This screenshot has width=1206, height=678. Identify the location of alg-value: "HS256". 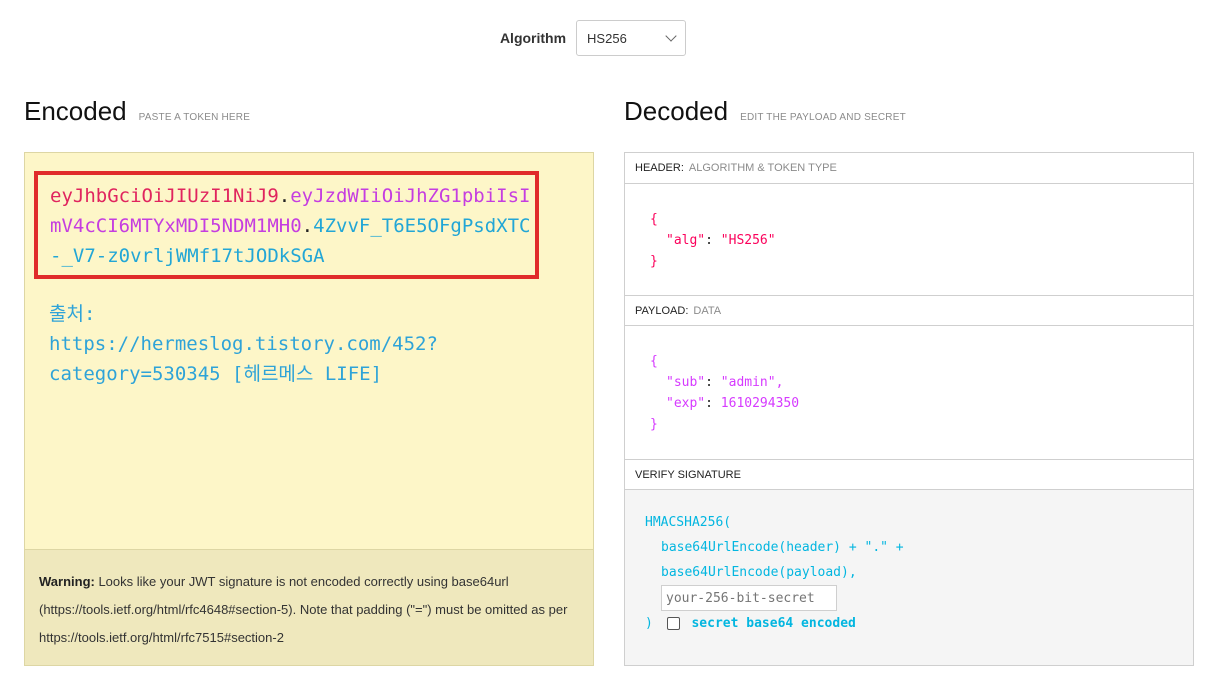
(748, 240).